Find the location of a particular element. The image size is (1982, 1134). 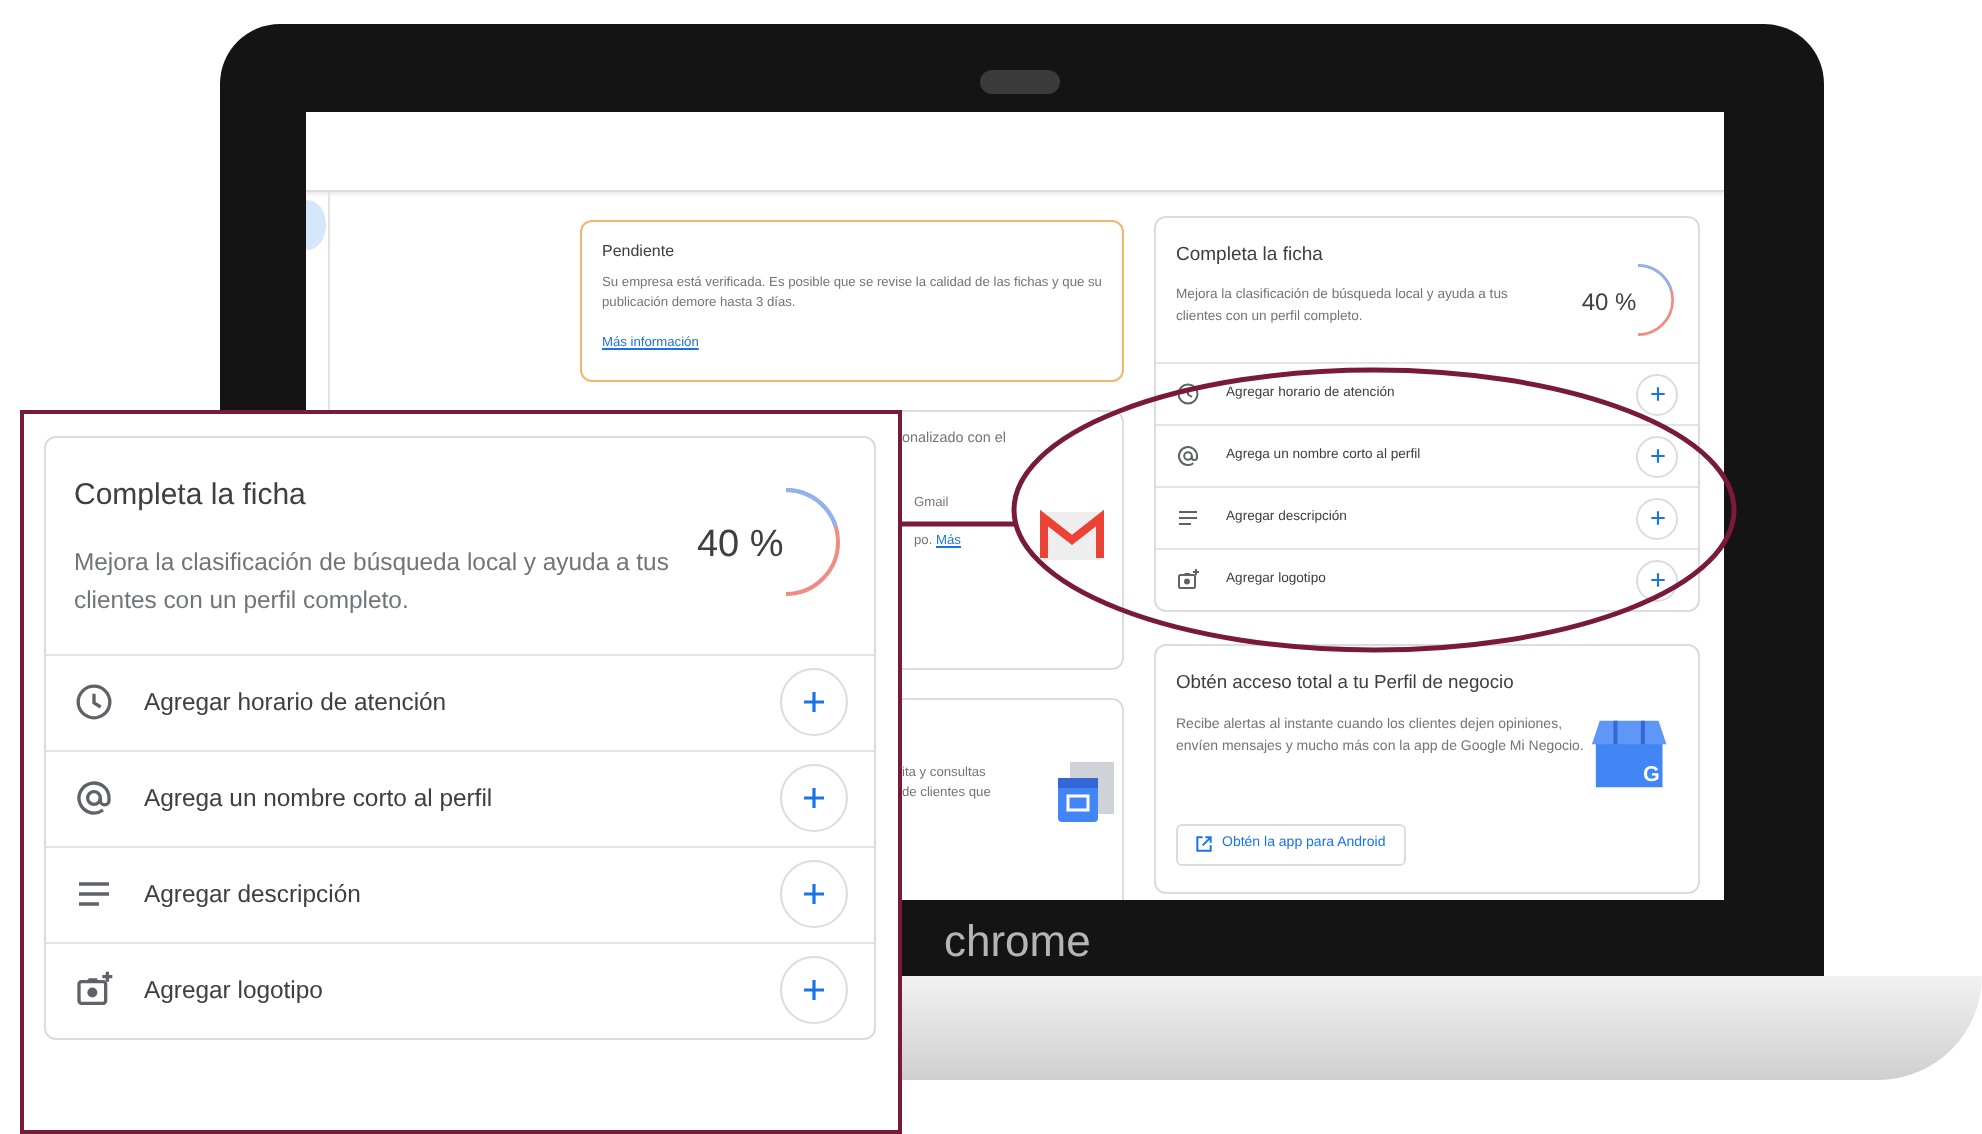

storefront-icon is located at coordinates (1086, 791).